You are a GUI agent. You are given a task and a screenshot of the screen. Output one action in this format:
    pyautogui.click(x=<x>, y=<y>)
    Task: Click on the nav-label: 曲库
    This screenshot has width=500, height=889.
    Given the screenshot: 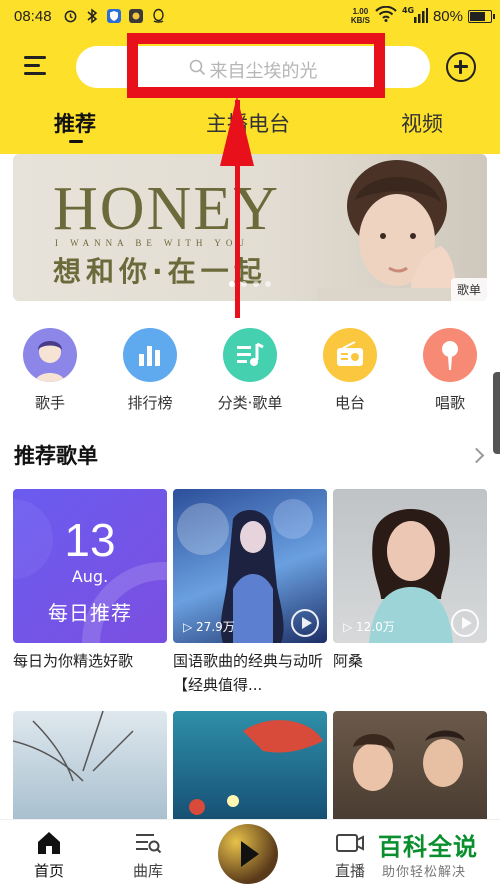 What is the action you would take?
    pyautogui.click(x=147, y=871)
    